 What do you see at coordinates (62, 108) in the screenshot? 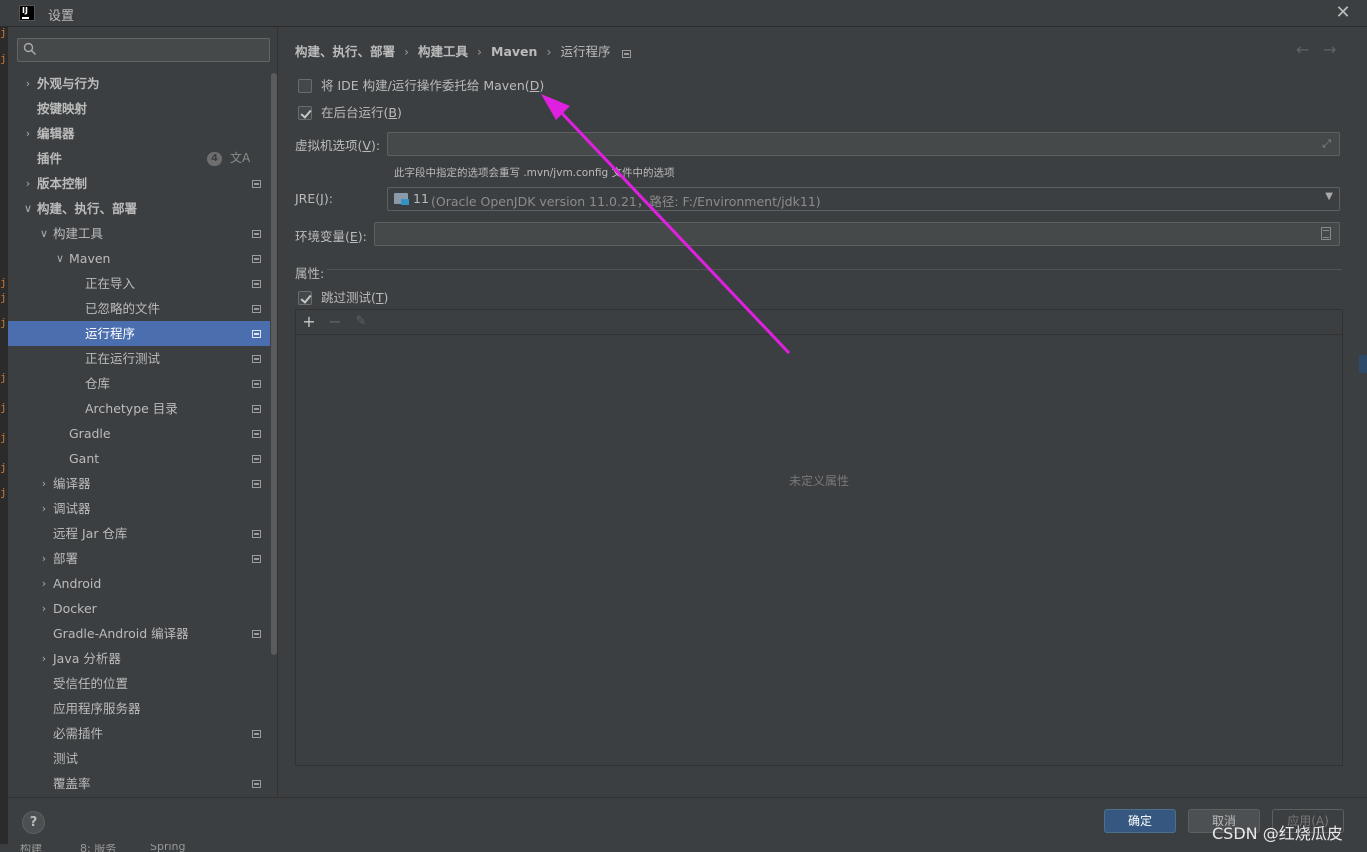
I see `sidebar-item-label: 按键映射` at bounding box center [62, 108].